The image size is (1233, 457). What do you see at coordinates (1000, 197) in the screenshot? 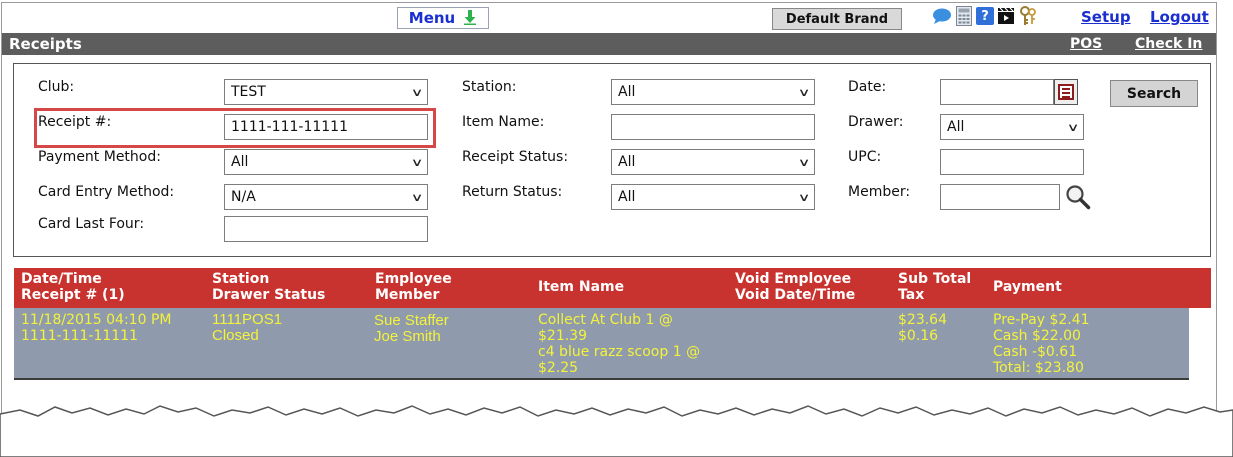
I see `member-input` at bounding box center [1000, 197].